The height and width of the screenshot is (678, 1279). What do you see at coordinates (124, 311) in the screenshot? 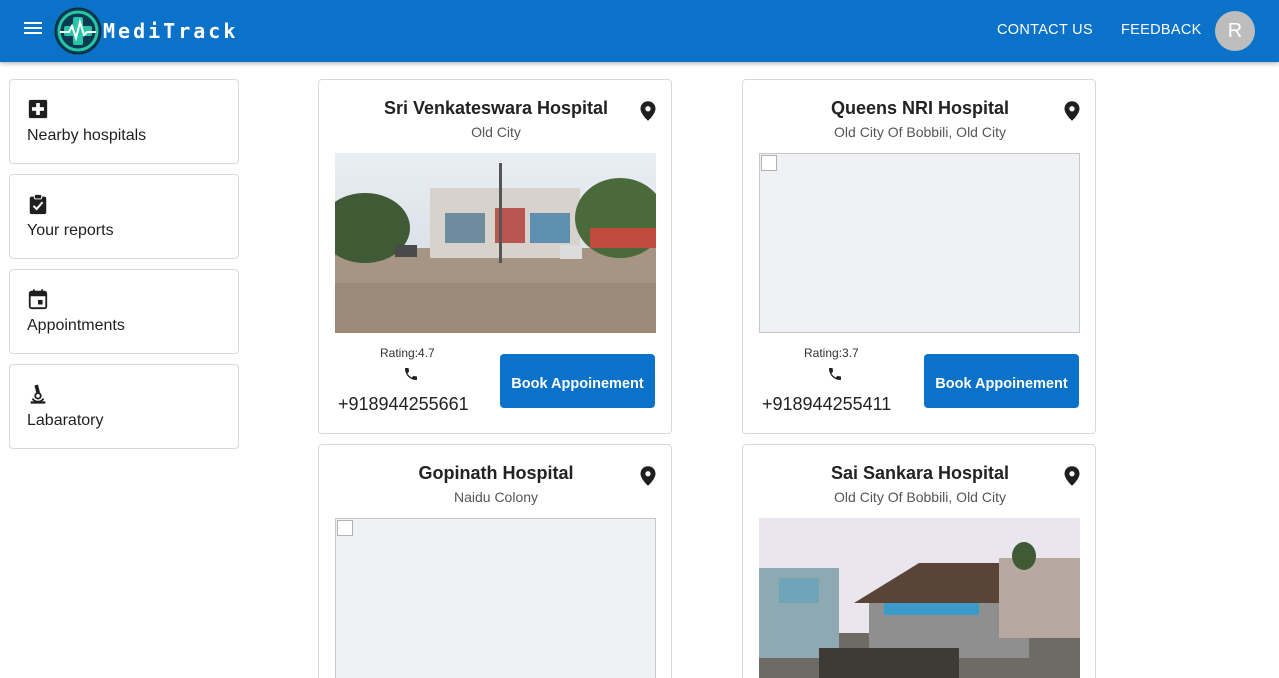
I see `sidebar-item-appointments: Appointments` at bounding box center [124, 311].